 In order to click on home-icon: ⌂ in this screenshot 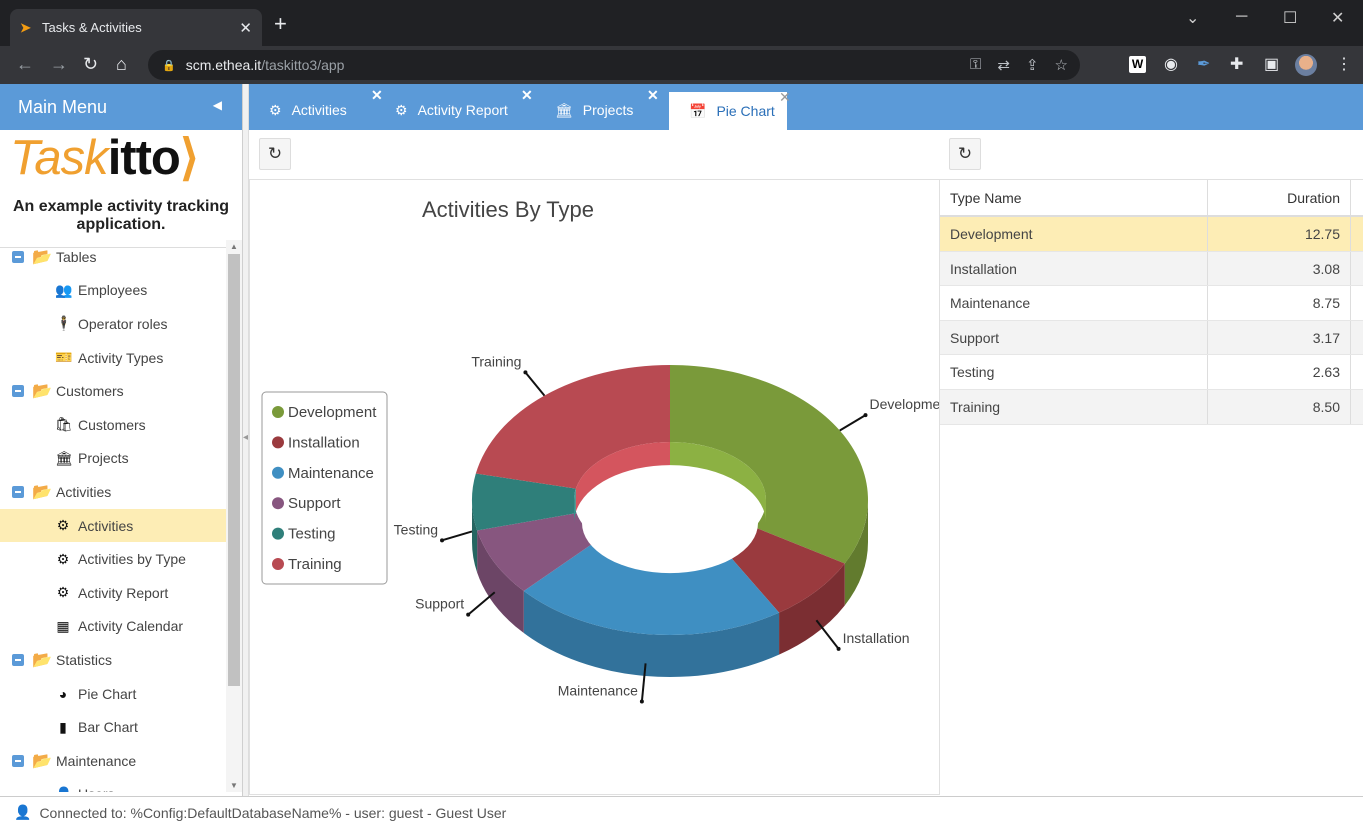, I will do `click(121, 64)`.